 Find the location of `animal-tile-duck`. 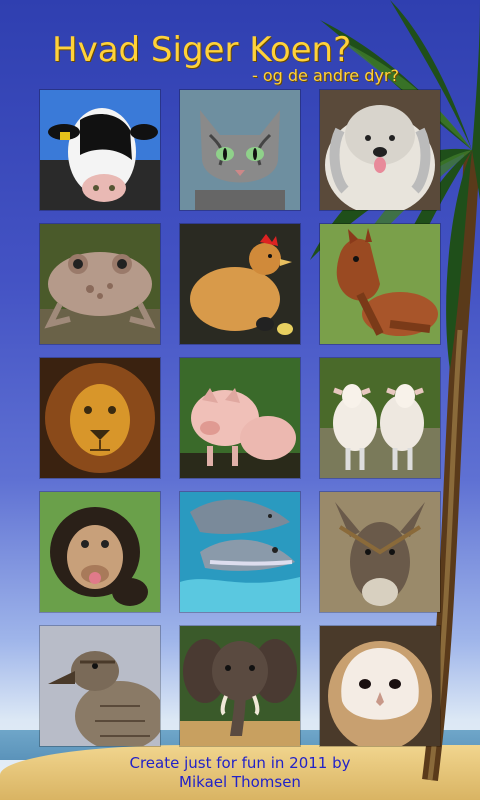

animal-tile-duck is located at coordinates (100, 686).